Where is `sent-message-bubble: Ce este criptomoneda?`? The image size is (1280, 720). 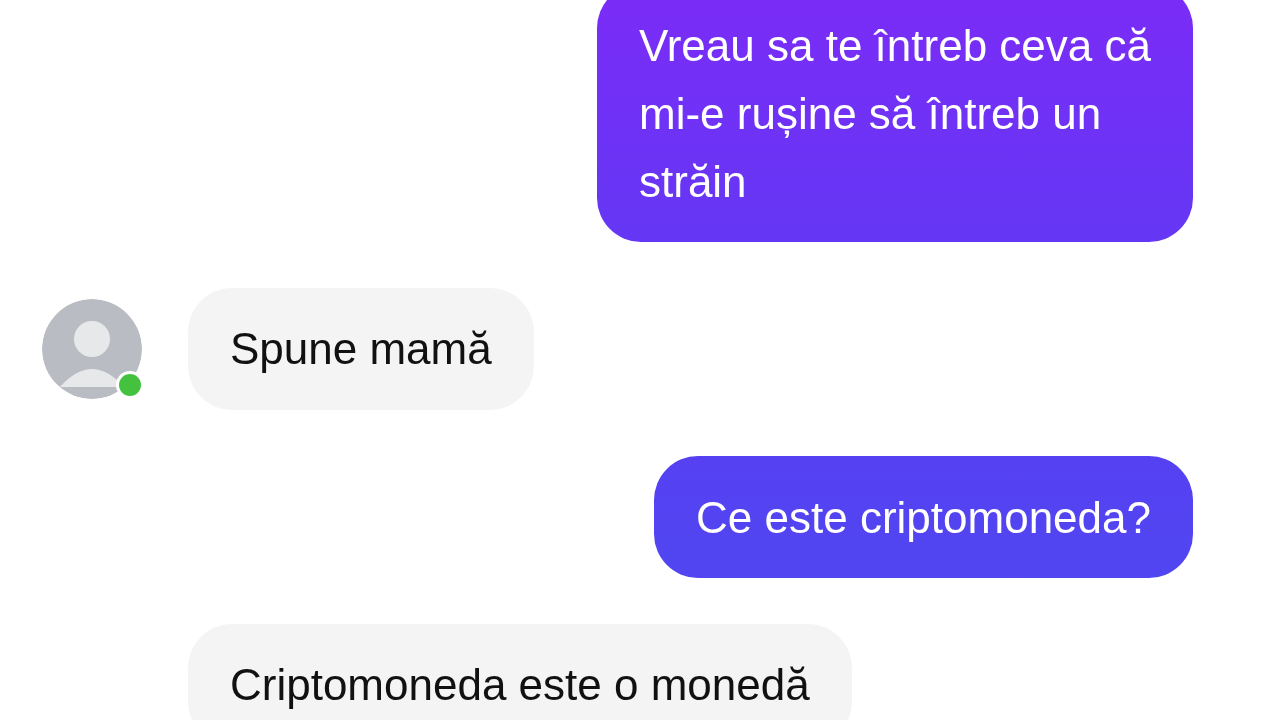
sent-message-bubble: Ce este criptomoneda? is located at coordinates (923, 517).